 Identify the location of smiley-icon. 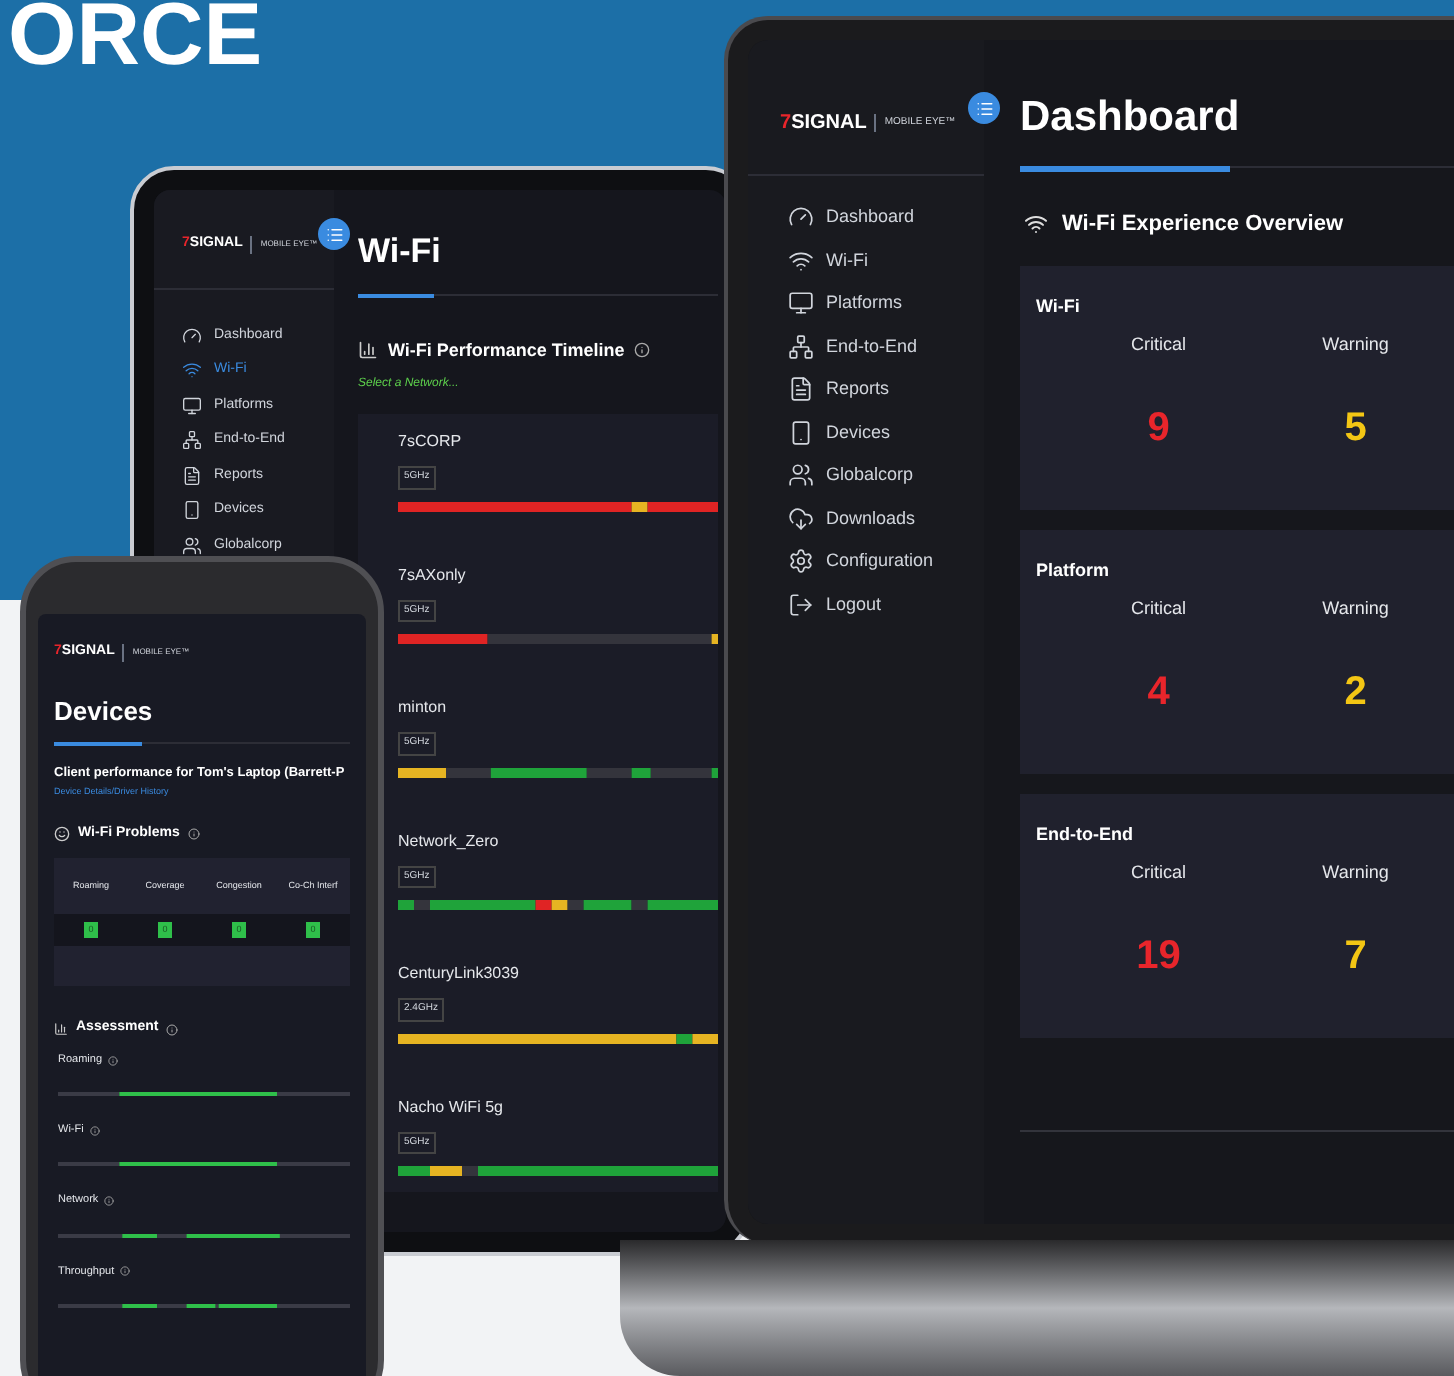
(62, 834).